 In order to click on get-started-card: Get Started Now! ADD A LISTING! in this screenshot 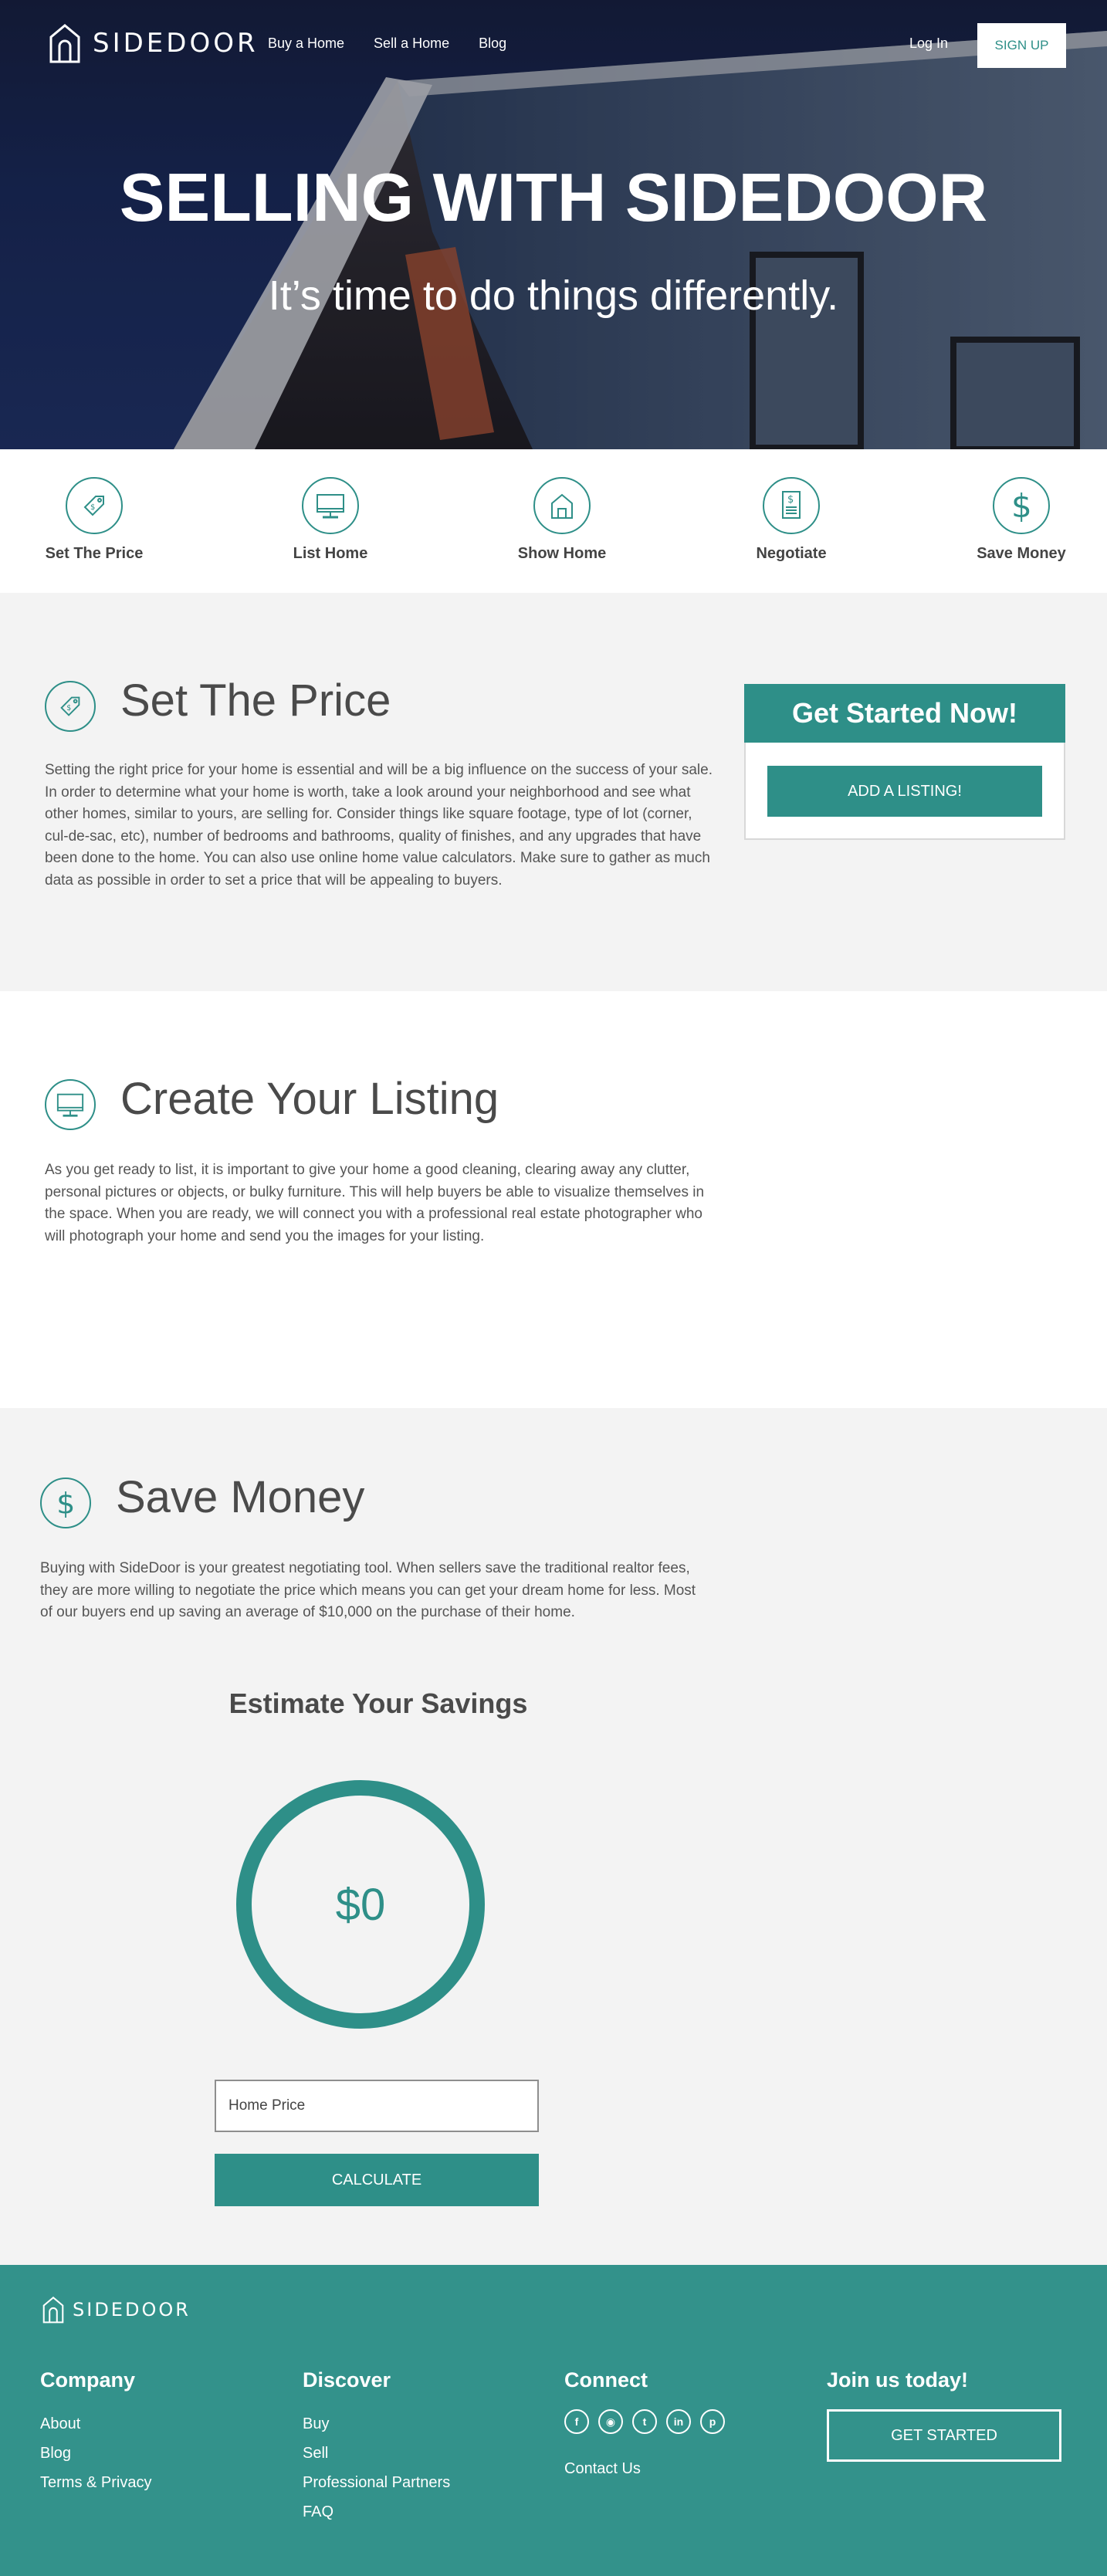, I will do `click(904, 762)`.